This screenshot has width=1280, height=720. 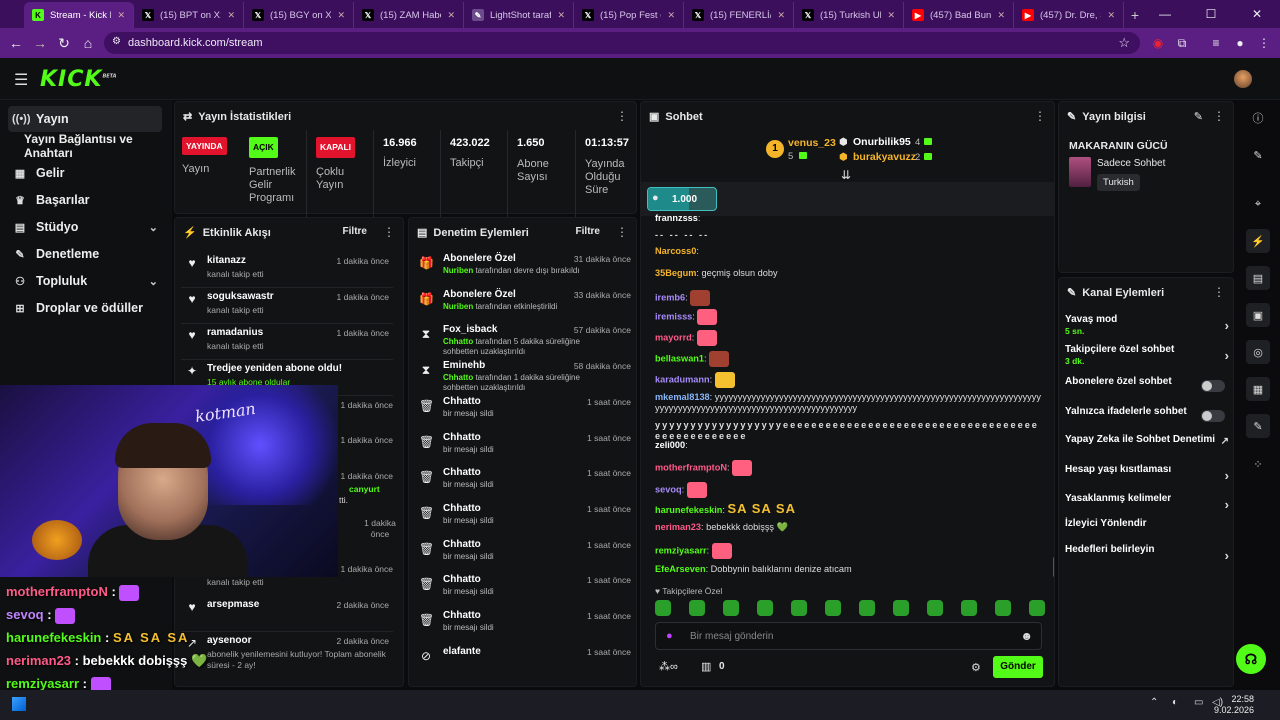 I want to click on back-icon: ←, so click(x=16, y=43).